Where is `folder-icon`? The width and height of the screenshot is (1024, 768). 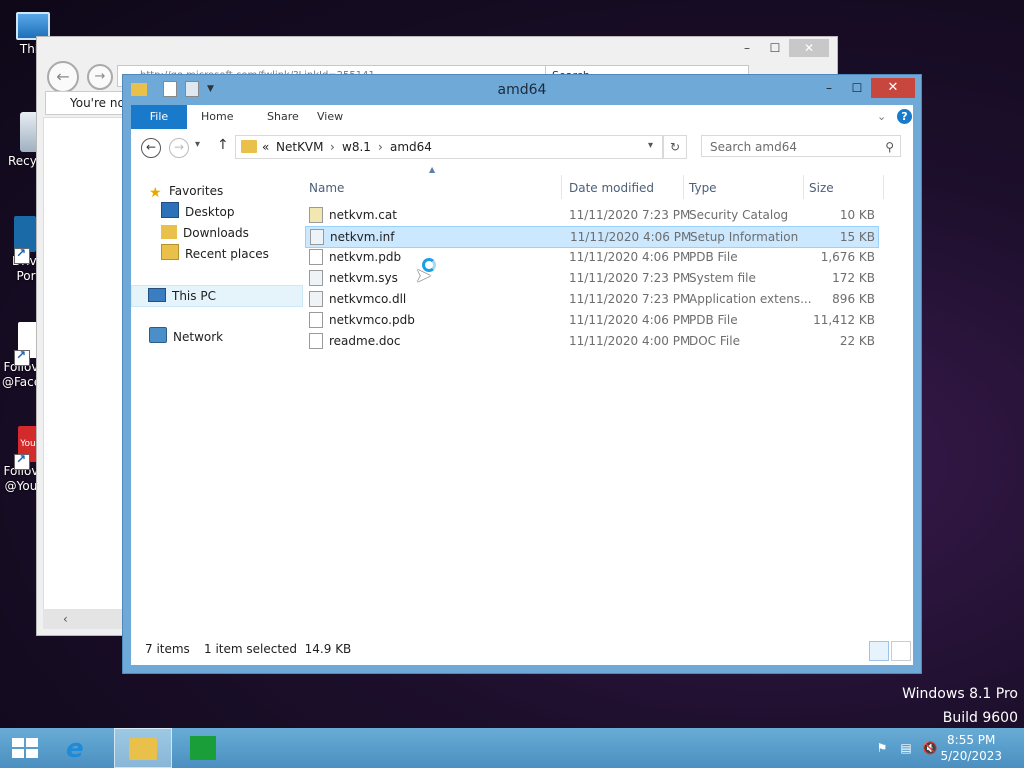
folder-icon is located at coordinates (249, 146).